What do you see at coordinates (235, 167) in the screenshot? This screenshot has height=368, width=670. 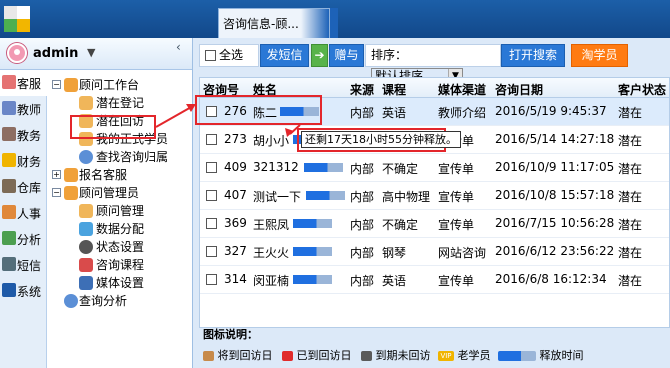 I see `cell-id: 409` at bounding box center [235, 167].